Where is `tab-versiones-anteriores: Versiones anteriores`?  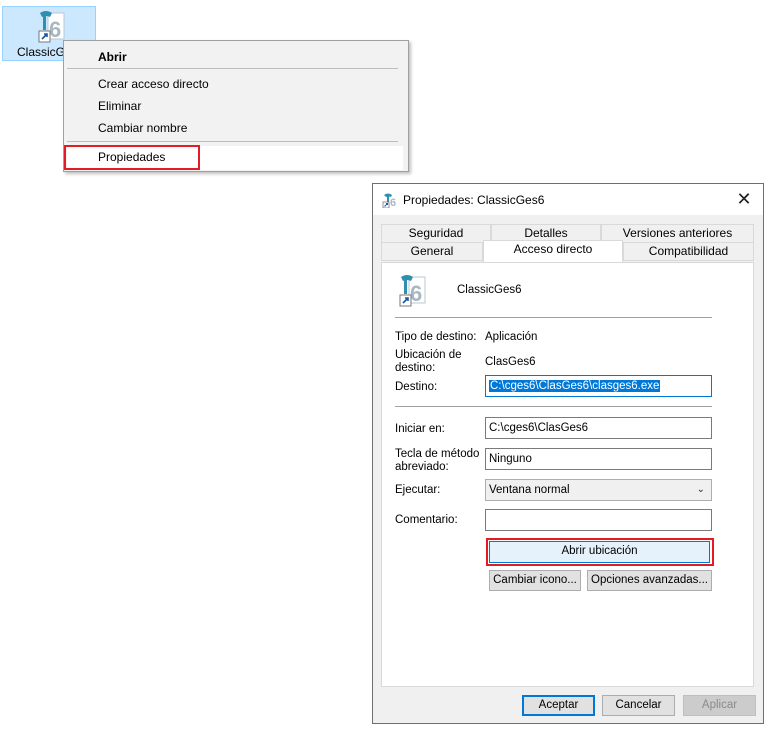 tab-versiones-anteriores: Versiones anteriores is located at coordinates (677, 233).